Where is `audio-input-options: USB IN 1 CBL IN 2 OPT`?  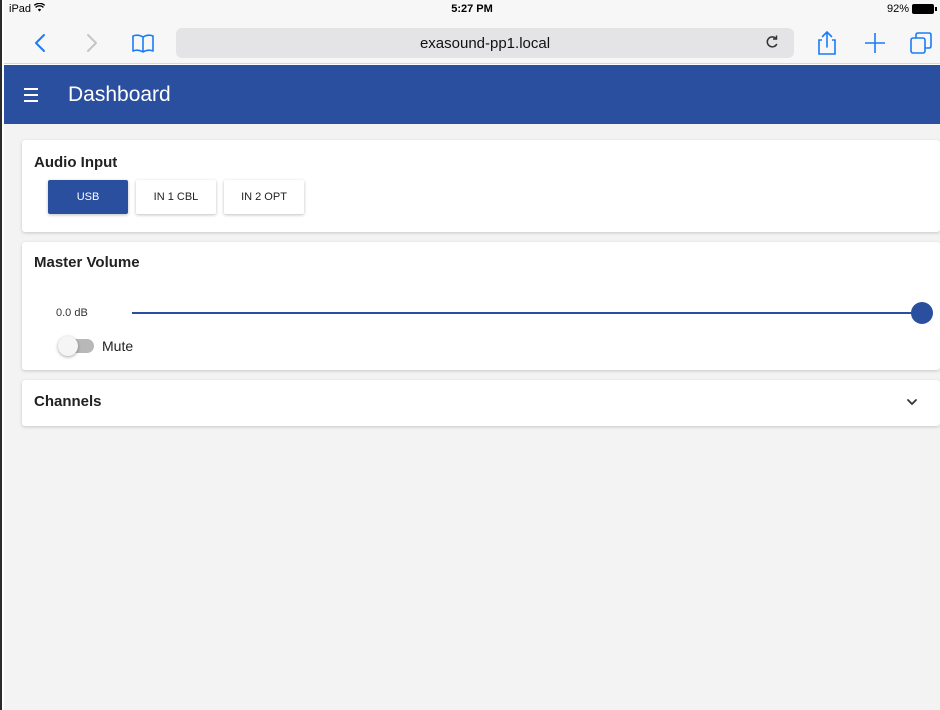 audio-input-options: USB IN 1 CBL IN 2 OPT is located at coordinates (176, 197).